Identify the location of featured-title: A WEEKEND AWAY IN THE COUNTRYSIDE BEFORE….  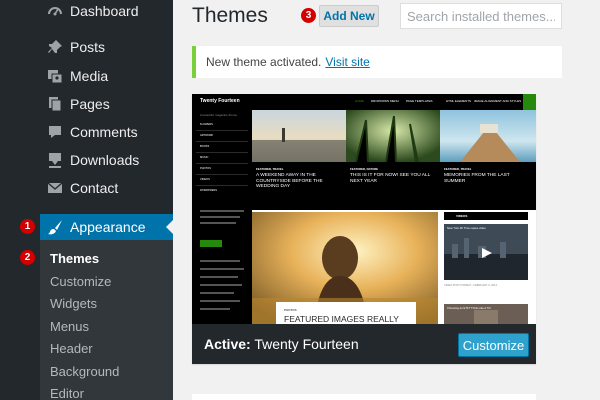
(289, 181).